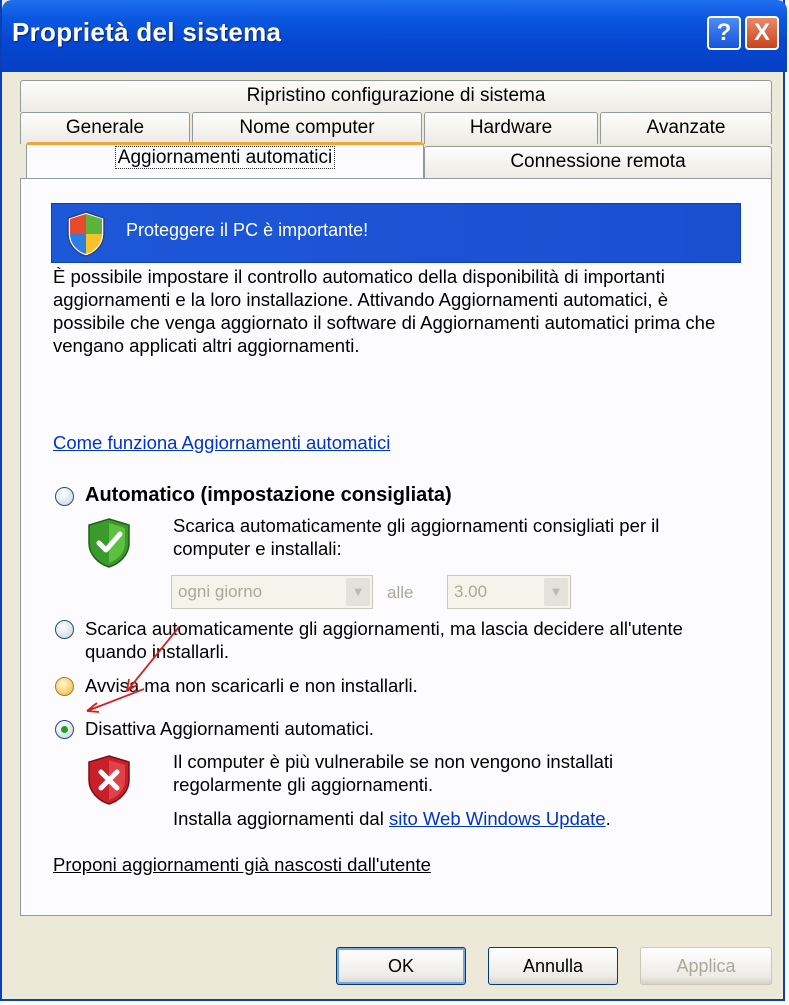 The image size is (789, 1005). Describe the element at coordinates (86, 234) in the screenshot. I see `windows-security-shield-icon` at that location.